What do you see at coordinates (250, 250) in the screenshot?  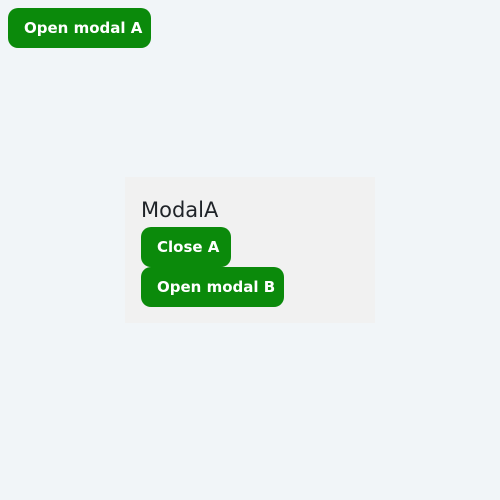 I see `modal-a: ModalA Close A Open modal B` at bounding box center [250, 250].